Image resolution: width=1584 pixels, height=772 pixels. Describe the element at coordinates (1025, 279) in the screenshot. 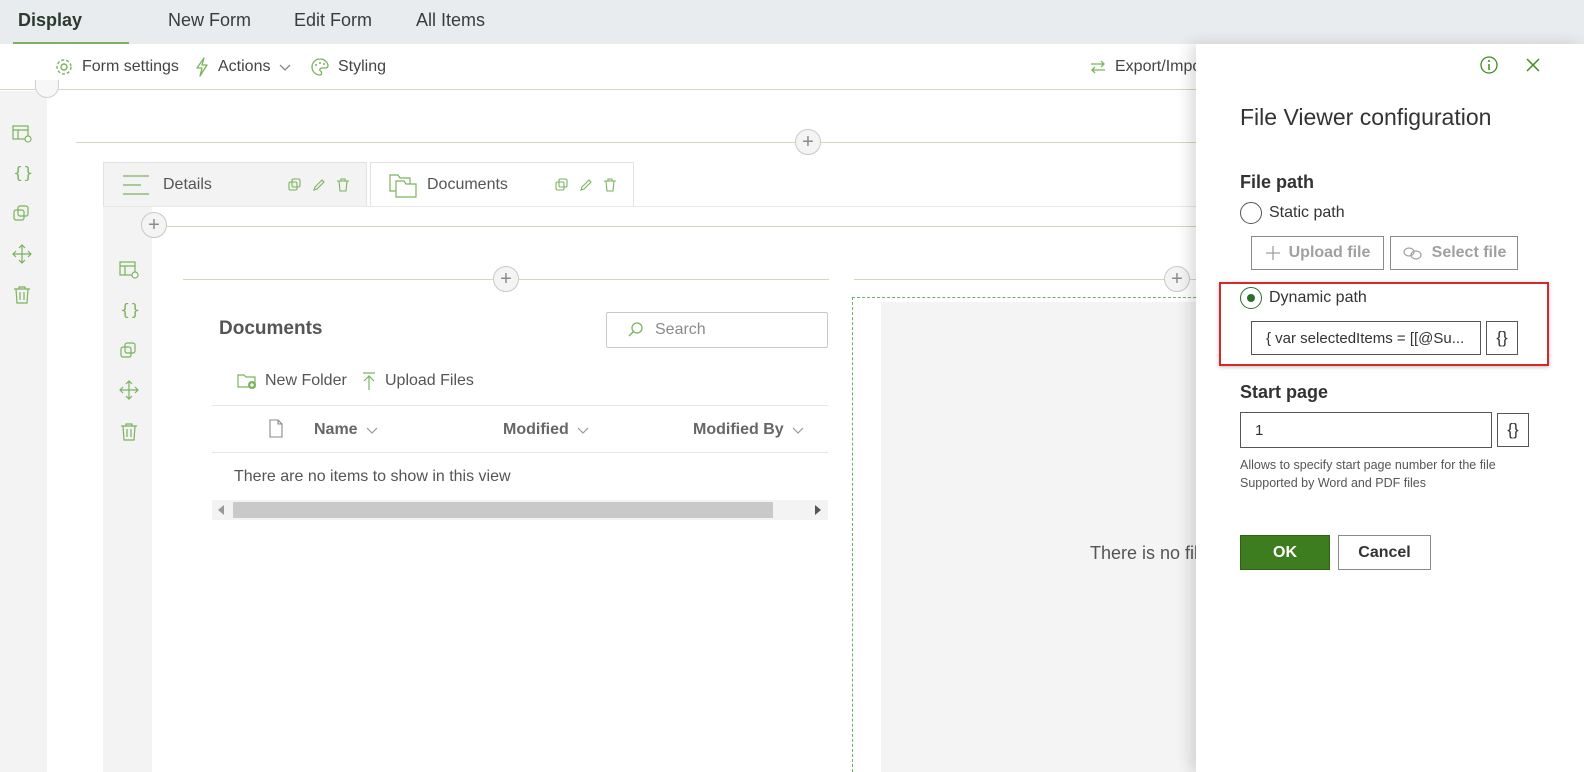

I see `column-divider` at that location.